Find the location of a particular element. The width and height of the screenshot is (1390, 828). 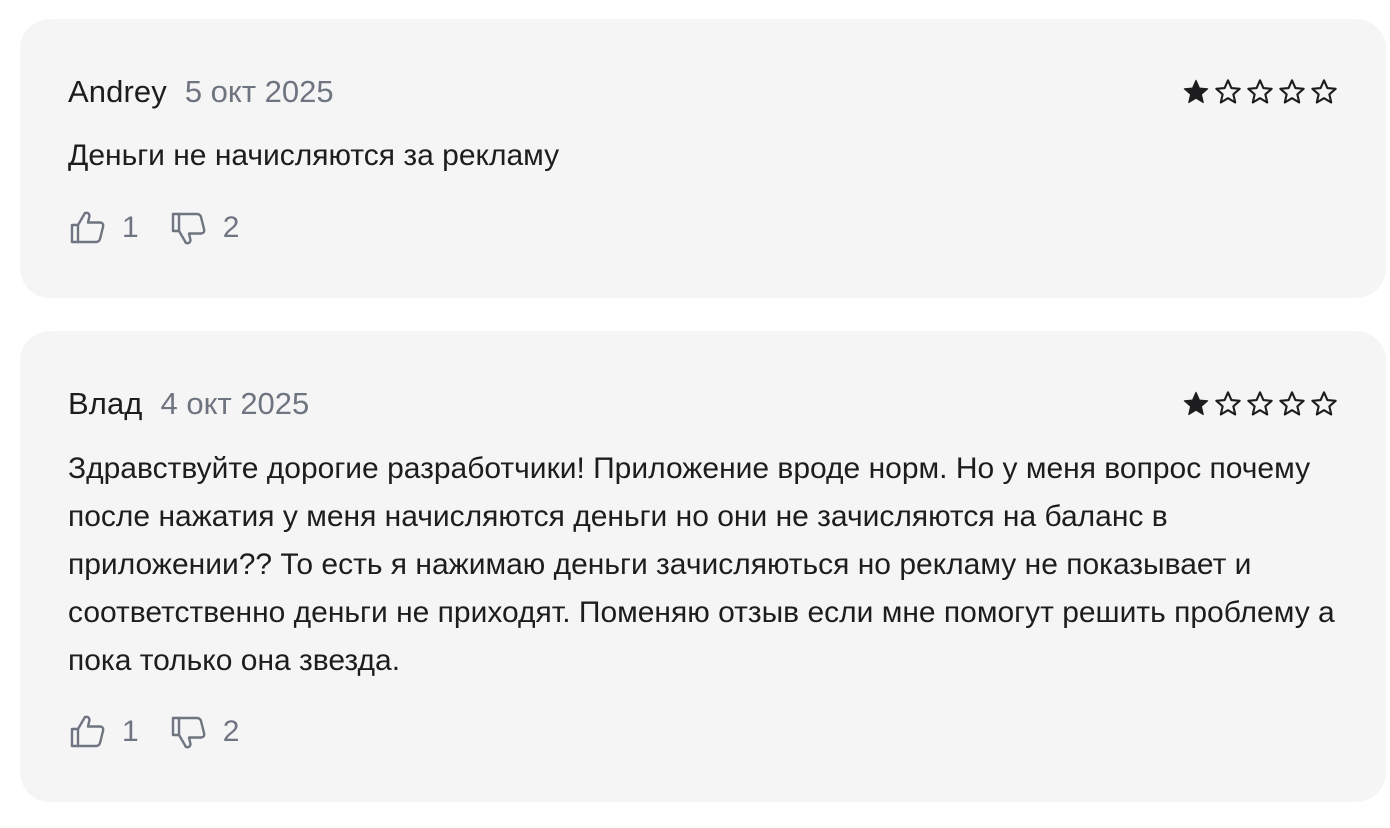

review-author: Влад is located at coordinates (105, 403).